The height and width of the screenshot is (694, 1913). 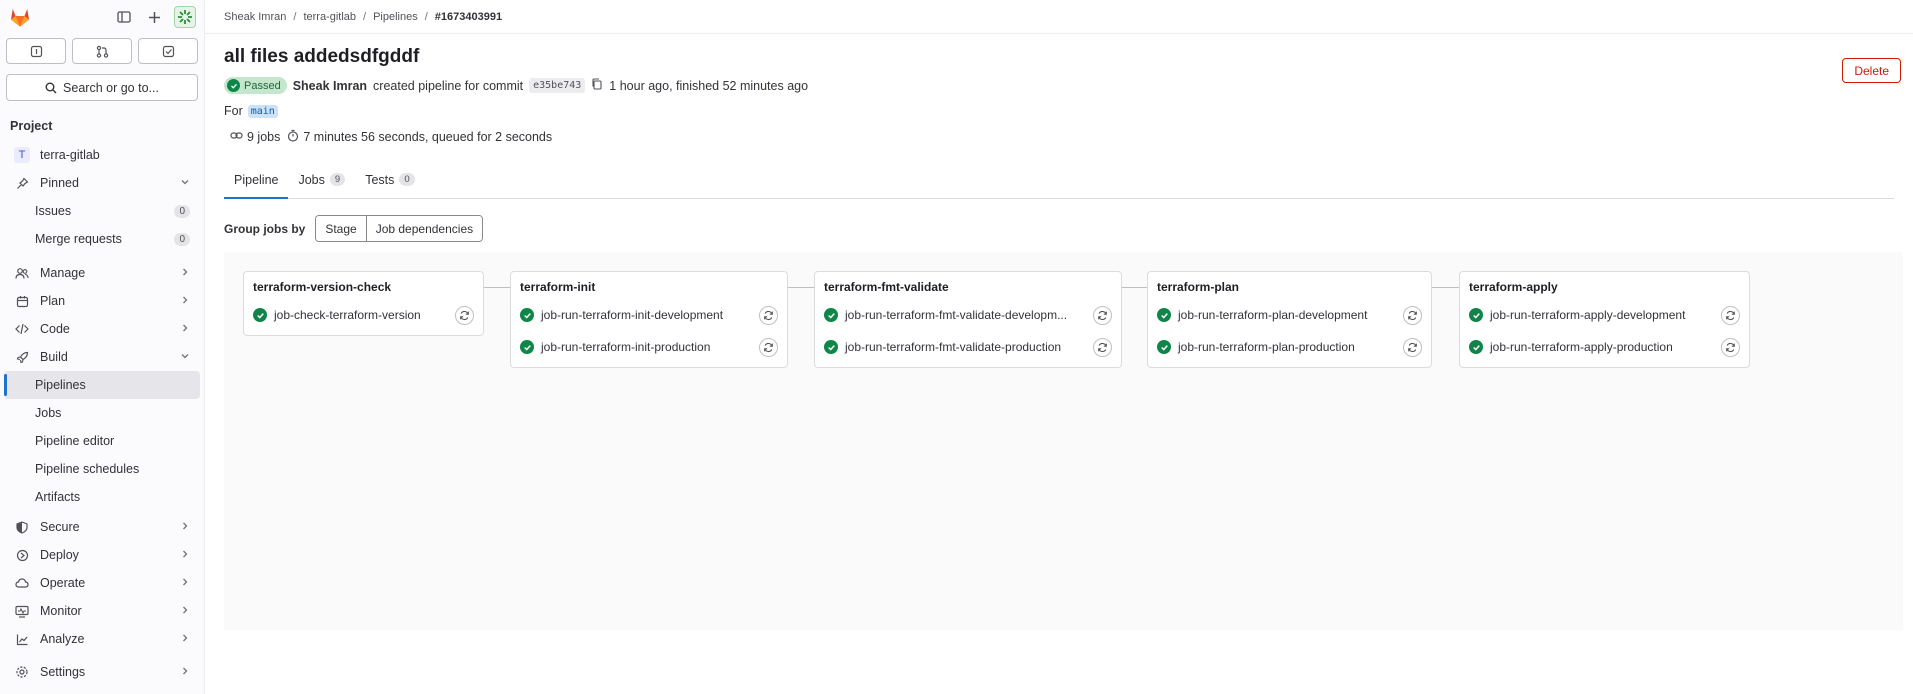 I want to click on plus-icon, so click(x=154, y=17).